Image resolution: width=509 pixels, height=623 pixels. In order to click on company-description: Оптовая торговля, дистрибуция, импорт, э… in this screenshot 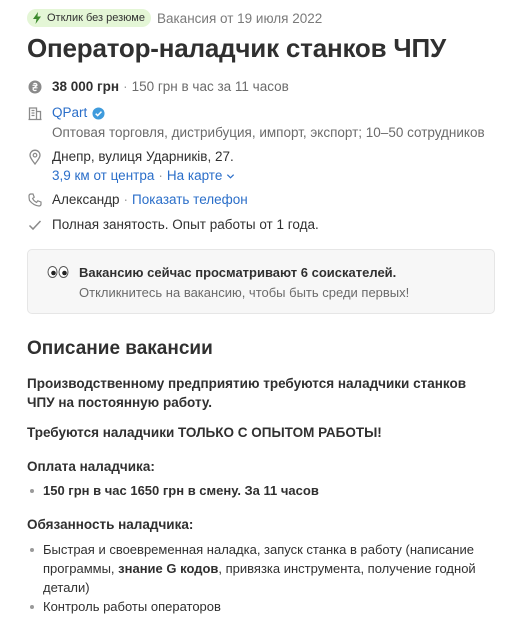, I will do `click(268, 132)`.